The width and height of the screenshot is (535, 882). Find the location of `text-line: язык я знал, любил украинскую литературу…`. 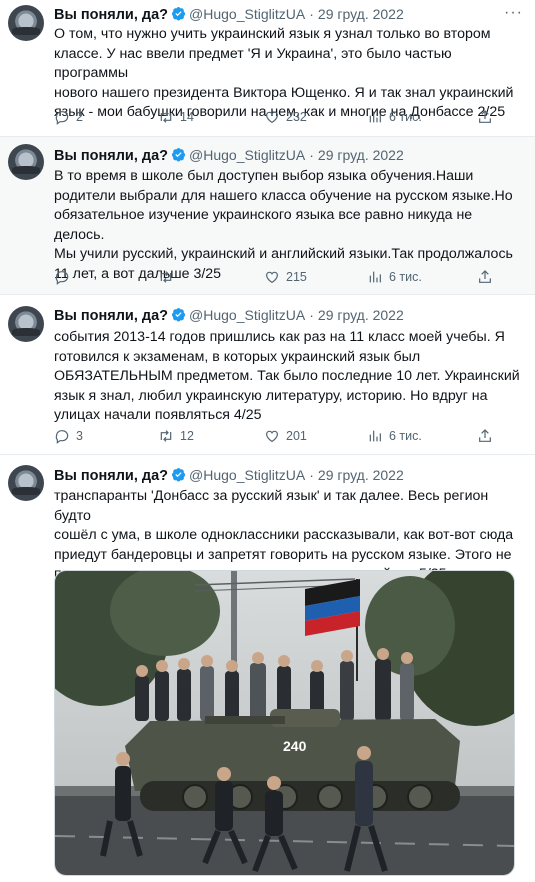

text-line: язык я знал, любил украинскую литературу… is located at coordinates (271, 395).